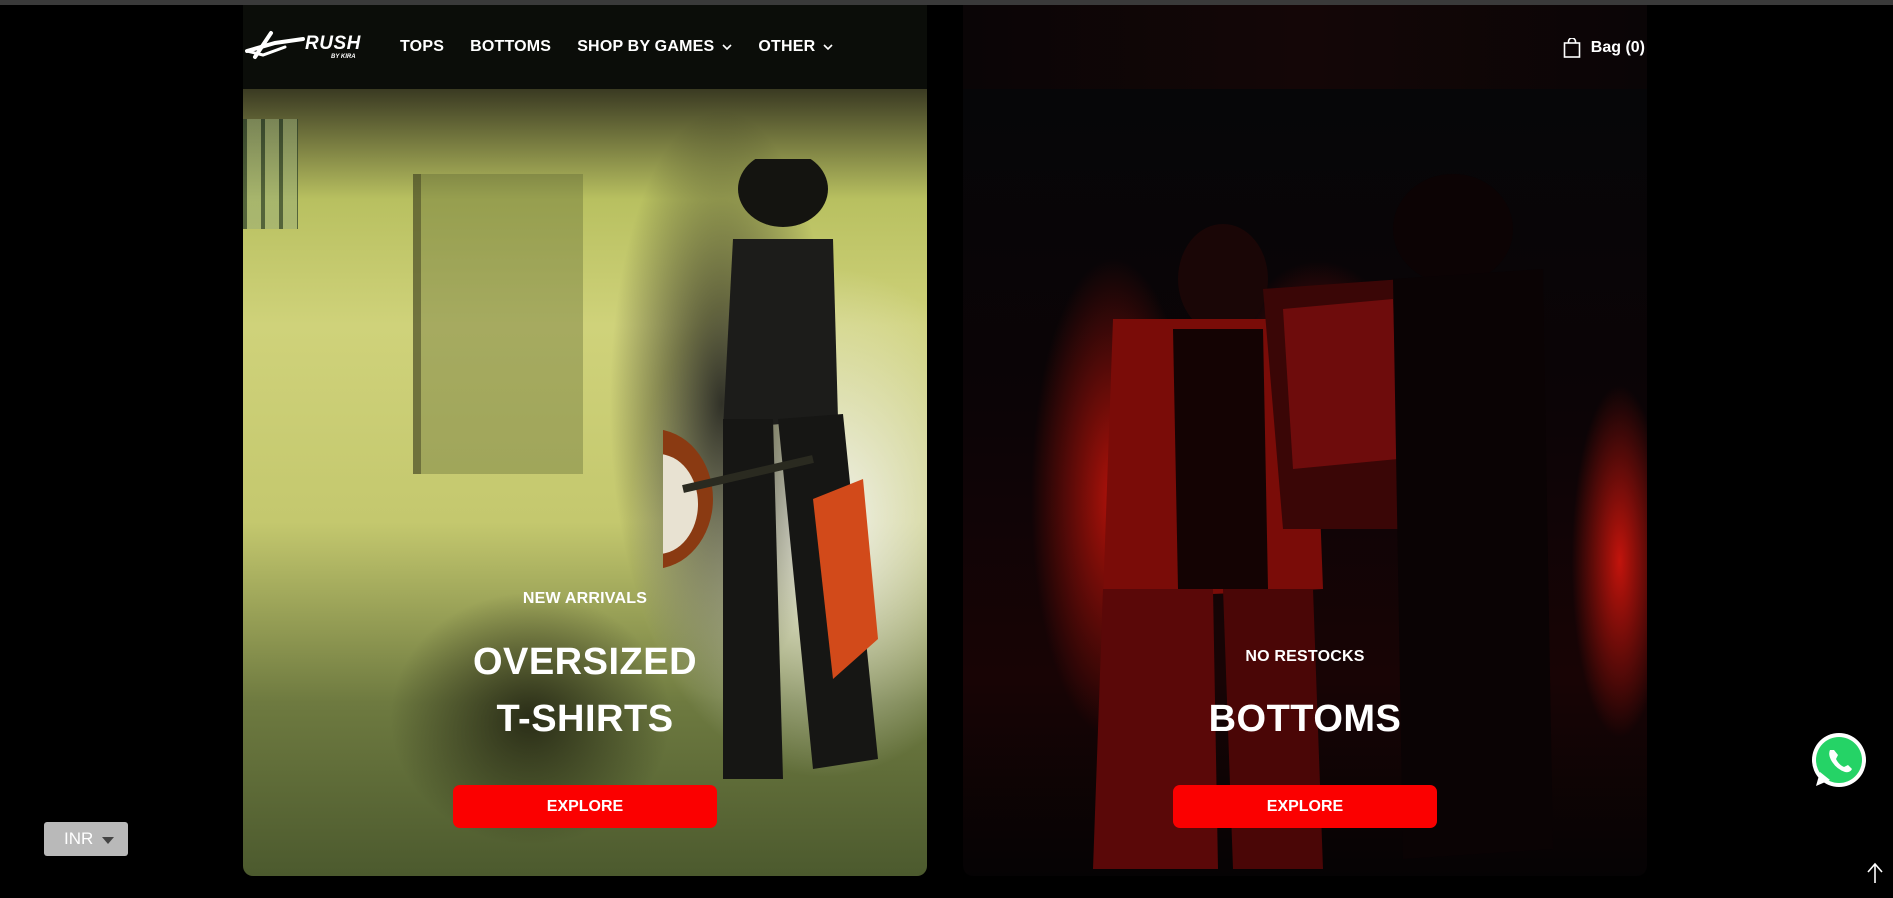  I want to click on promo-title-line-2: T-SHIRTS, so click(585, 719).